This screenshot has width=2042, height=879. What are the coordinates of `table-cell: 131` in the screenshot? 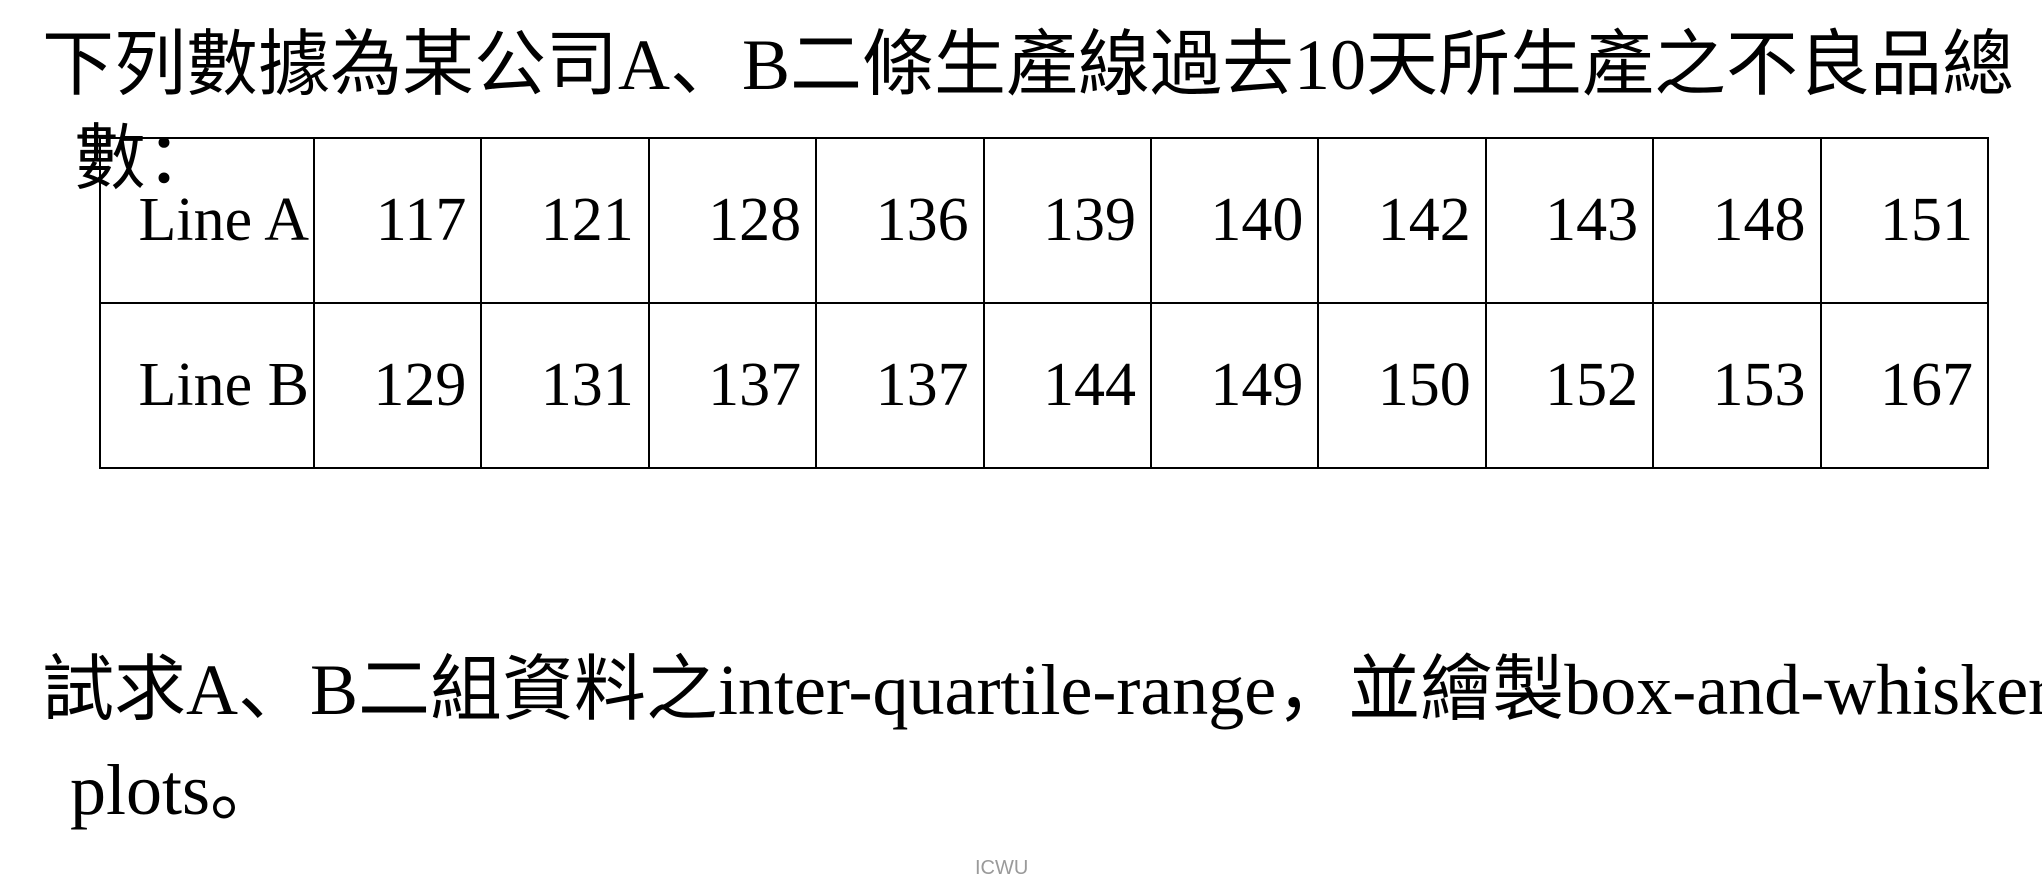 It's located at (565, 385).